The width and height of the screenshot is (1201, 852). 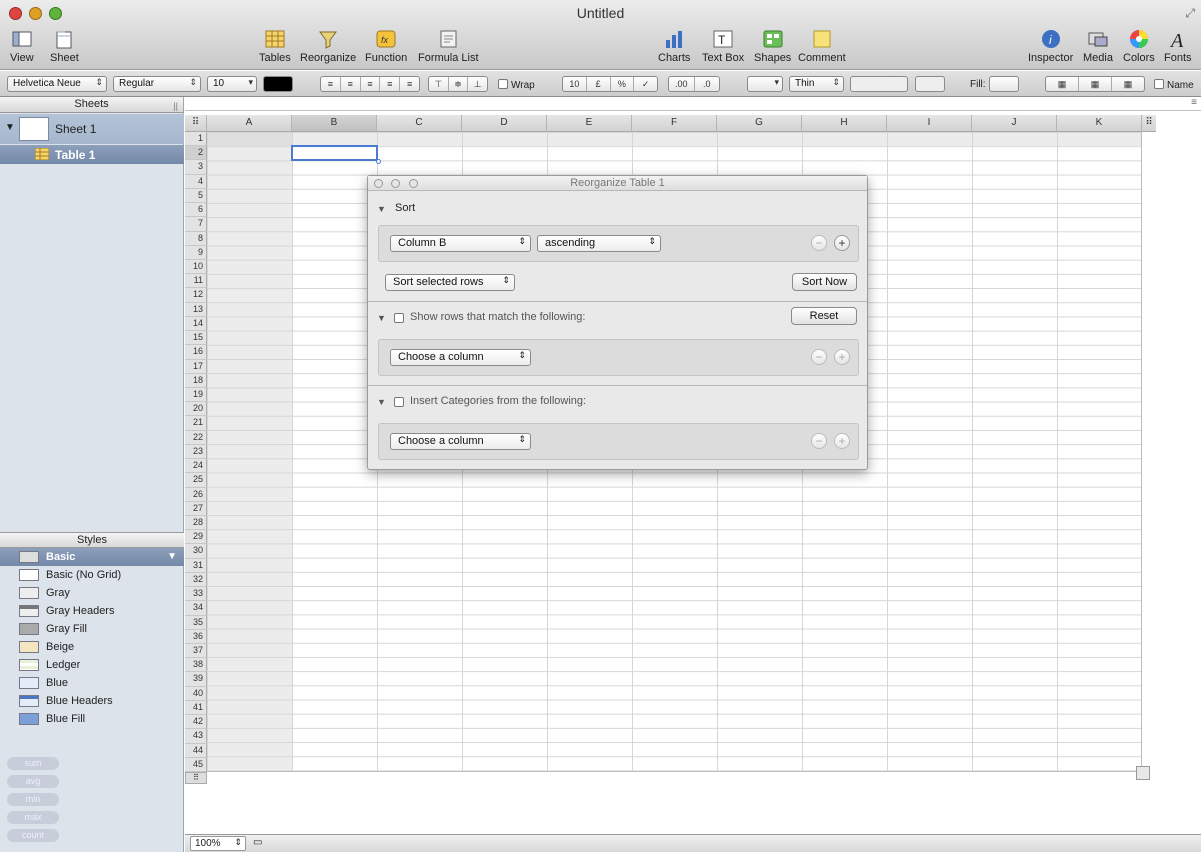 I want to click on row-header: 10, so click(x=196, y=267).